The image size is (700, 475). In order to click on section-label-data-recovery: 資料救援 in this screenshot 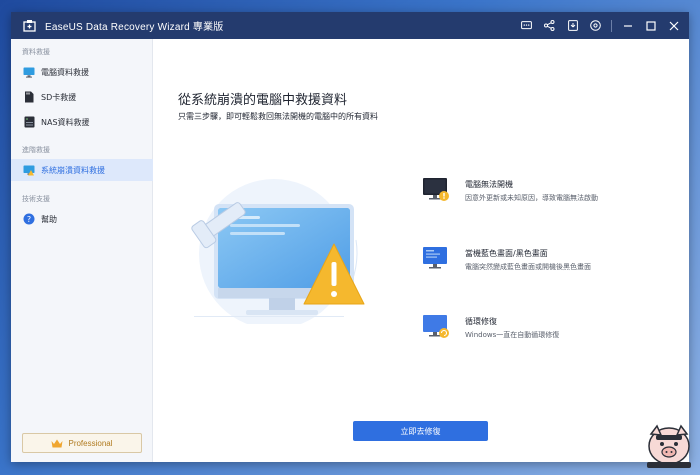, I will do `click(36, 52)`.